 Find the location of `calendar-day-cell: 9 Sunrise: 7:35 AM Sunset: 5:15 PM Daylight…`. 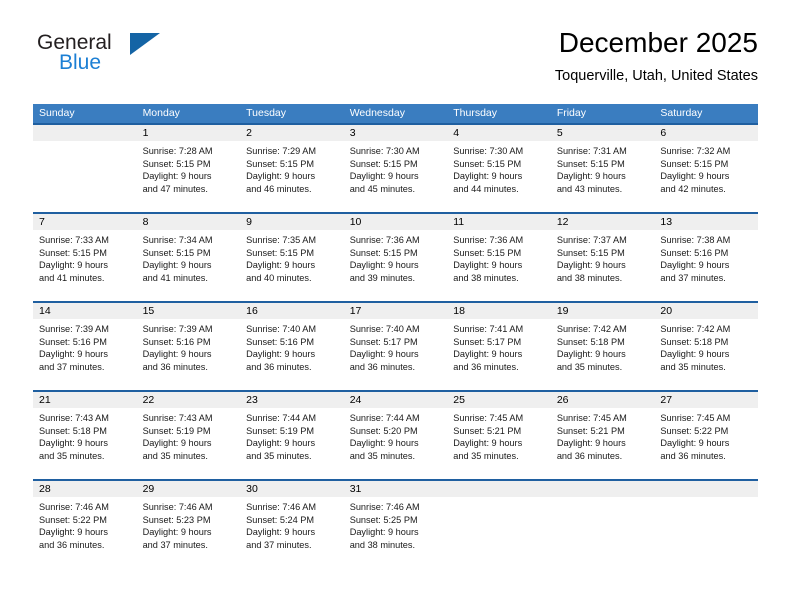

calendar-day-cell: 9 Sunrise: 7:35 AM Sunset: 5:15 PM Daylight… is located at coordinates (292, 257).